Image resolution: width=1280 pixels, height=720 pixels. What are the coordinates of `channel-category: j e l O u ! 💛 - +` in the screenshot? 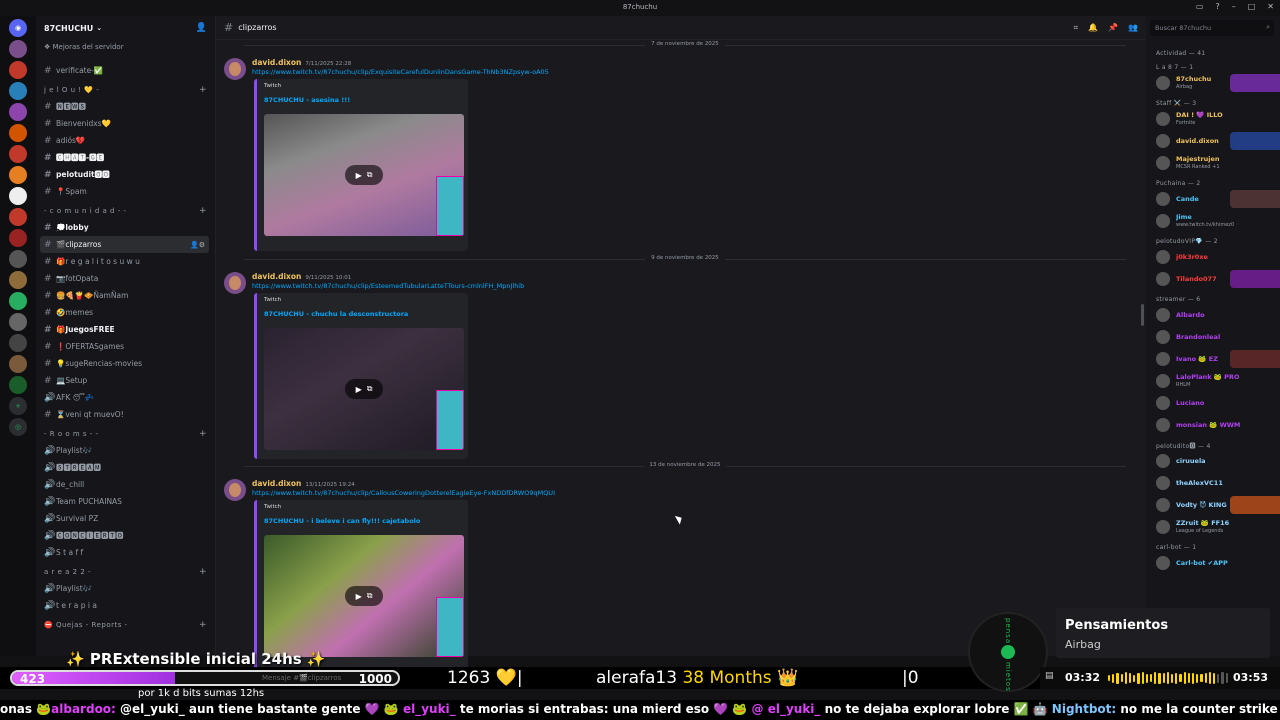 It's located at (125, 89).